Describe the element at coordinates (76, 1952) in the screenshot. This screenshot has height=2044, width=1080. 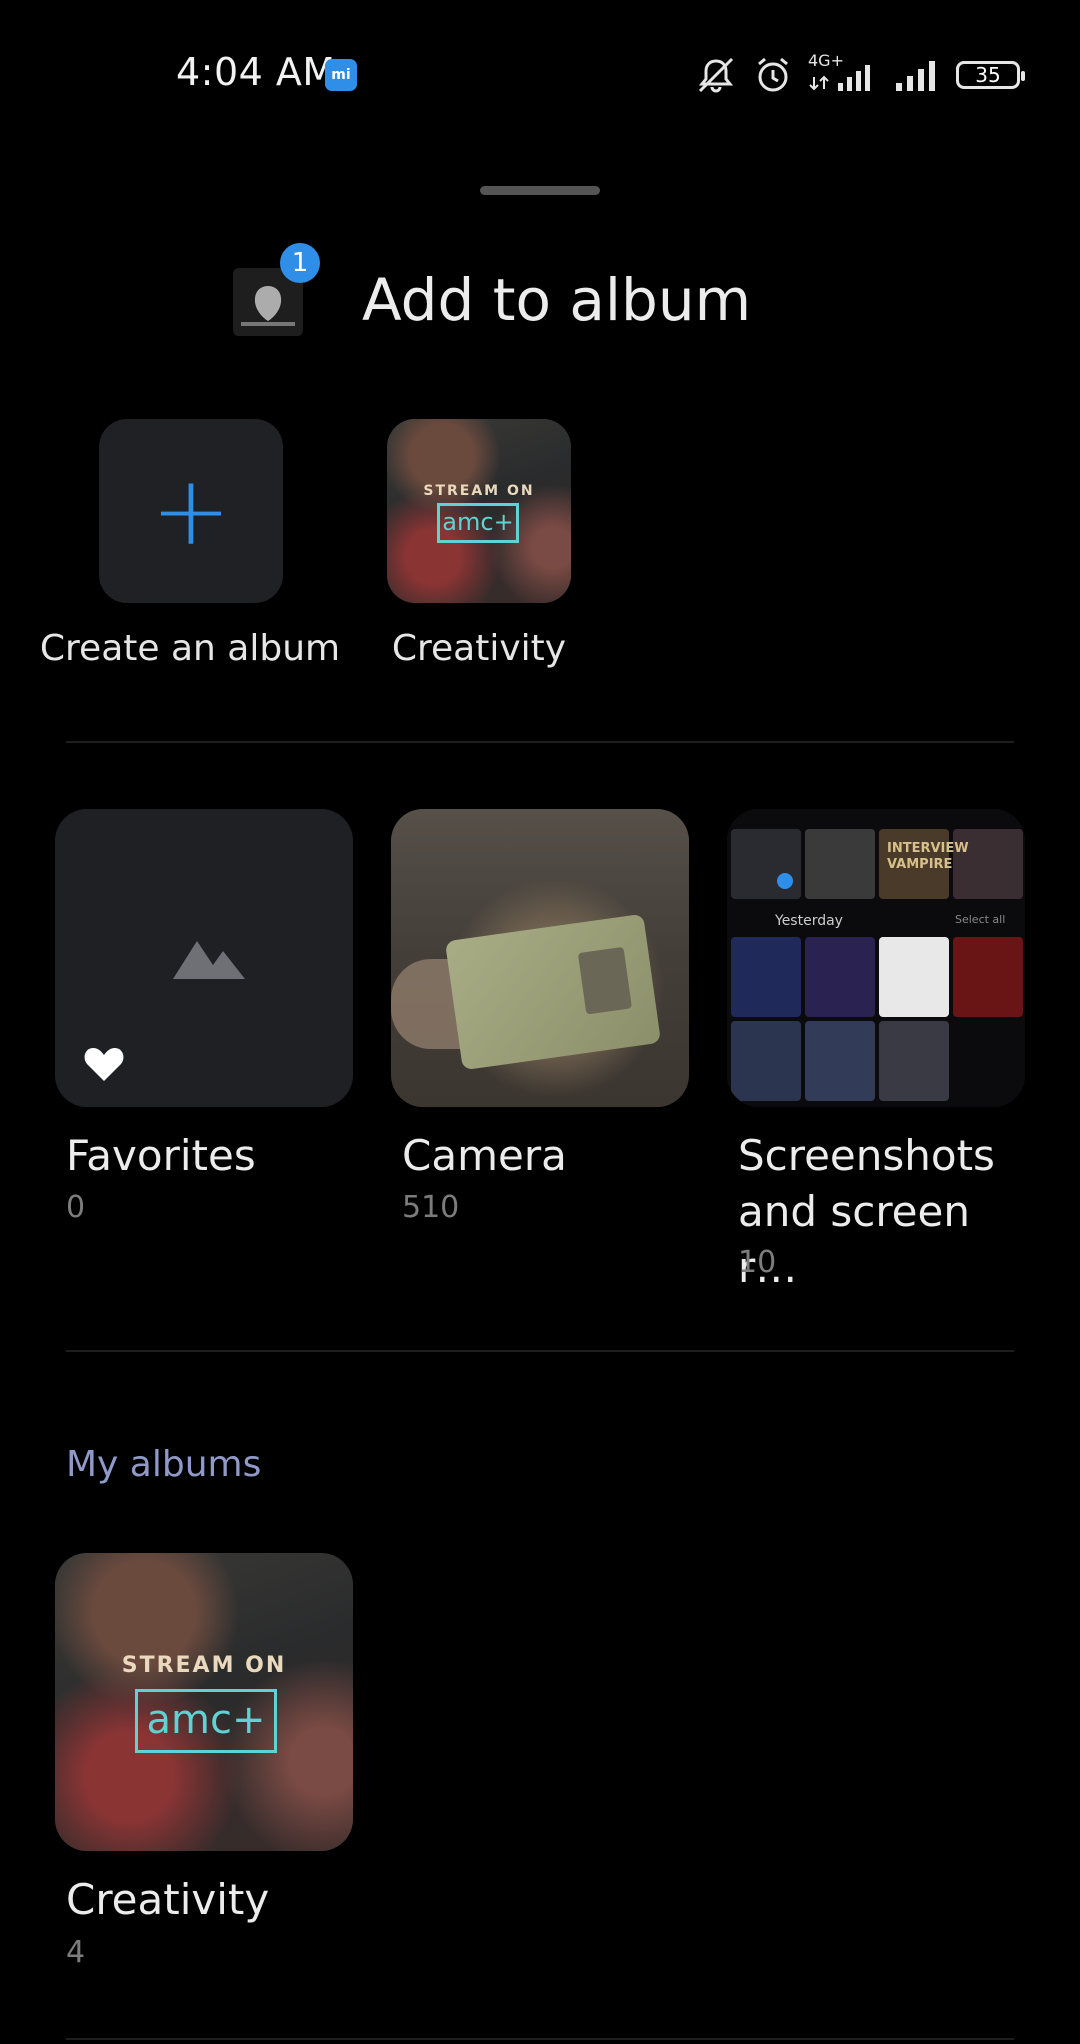
I see `creativity-album-count: 4` at that location.